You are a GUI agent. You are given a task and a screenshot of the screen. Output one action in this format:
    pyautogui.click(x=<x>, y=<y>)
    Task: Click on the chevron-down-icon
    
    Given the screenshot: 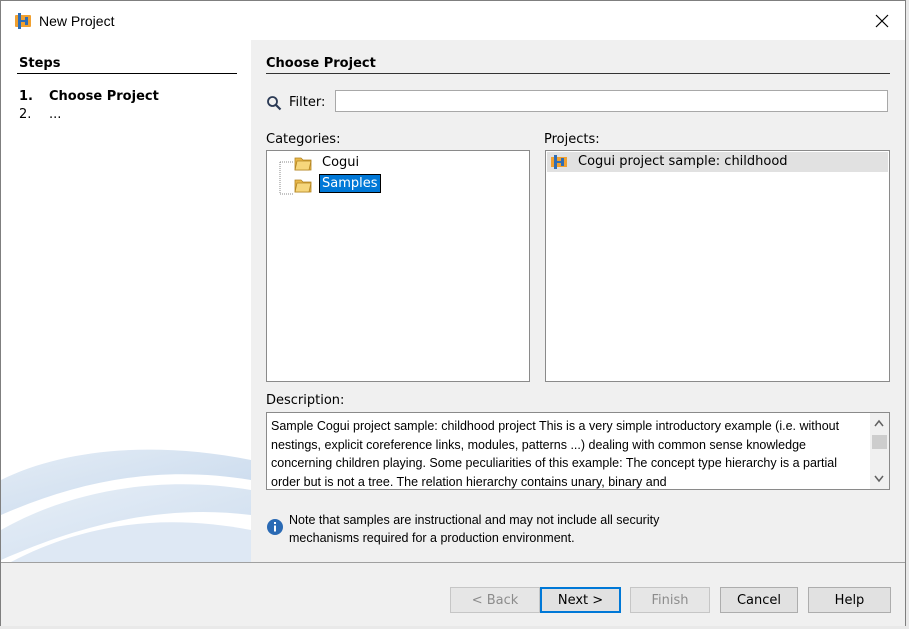 What is the action you would take?
    pyautogui.click(x=879, y=479)
    